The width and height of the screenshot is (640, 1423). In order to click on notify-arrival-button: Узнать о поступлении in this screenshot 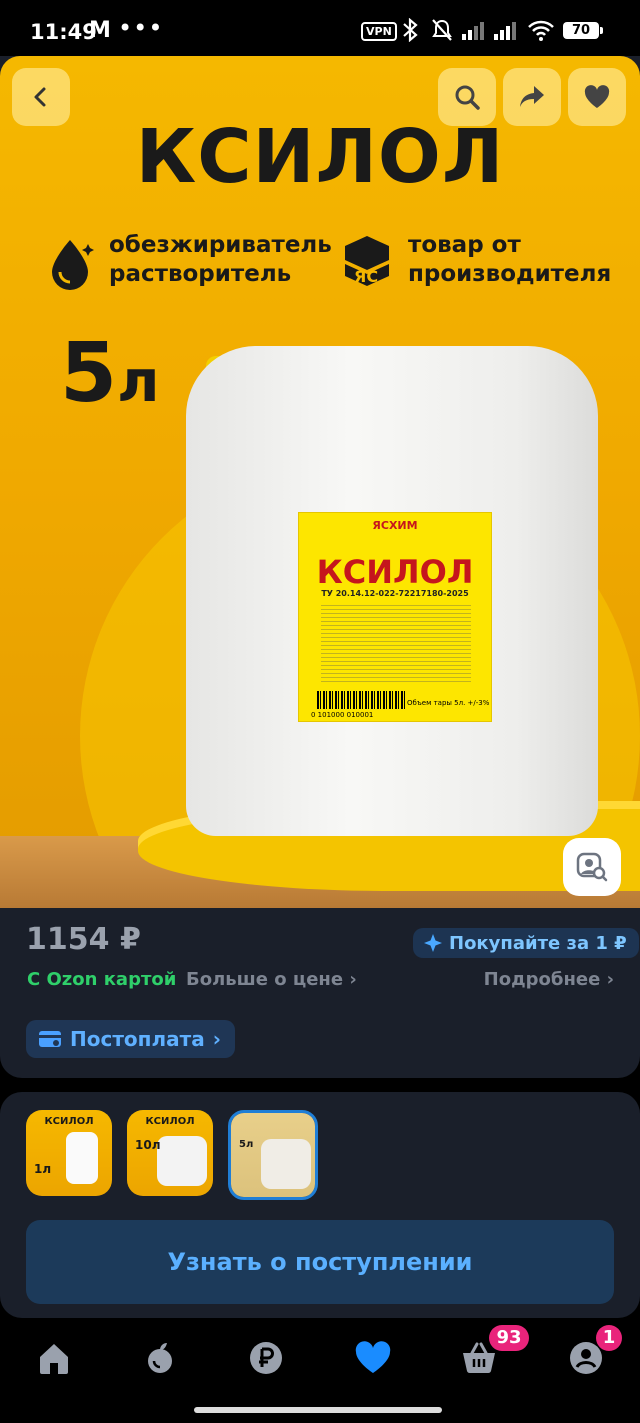, I will do `click(320, 1262)`.